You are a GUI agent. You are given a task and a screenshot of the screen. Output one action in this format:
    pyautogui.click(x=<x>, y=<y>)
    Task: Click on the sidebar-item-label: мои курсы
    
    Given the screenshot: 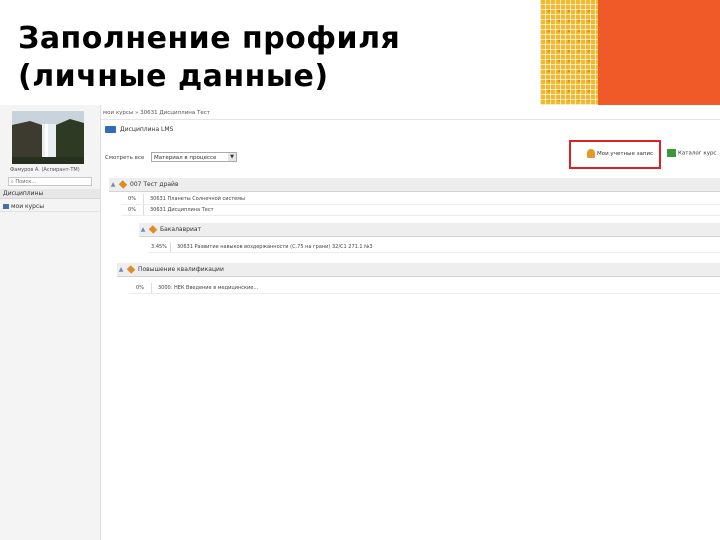 What is the action you would take?
    pyautogui.click(x=28, y=206)
    